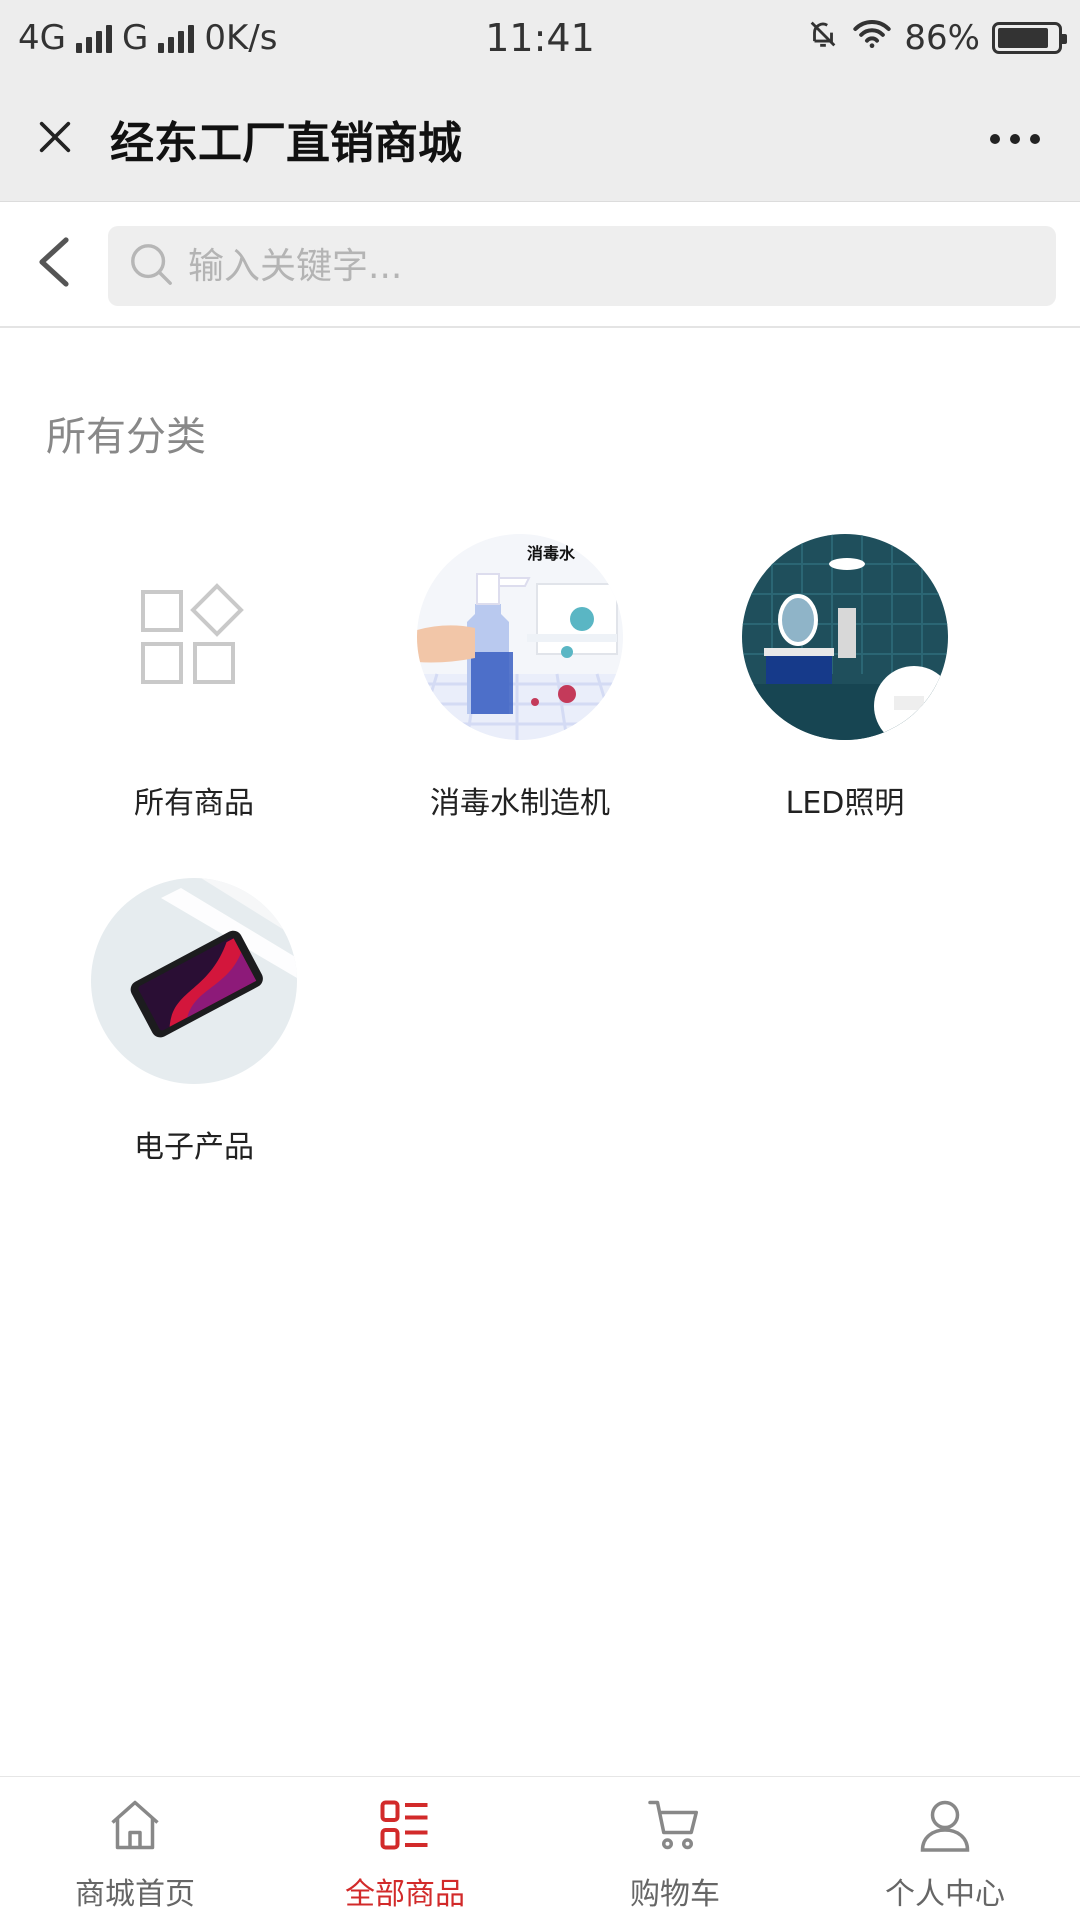  What do you see at coordinates (194, 637) in the screenshot?
I see `grid-icon` at bounding box center [194, 637].